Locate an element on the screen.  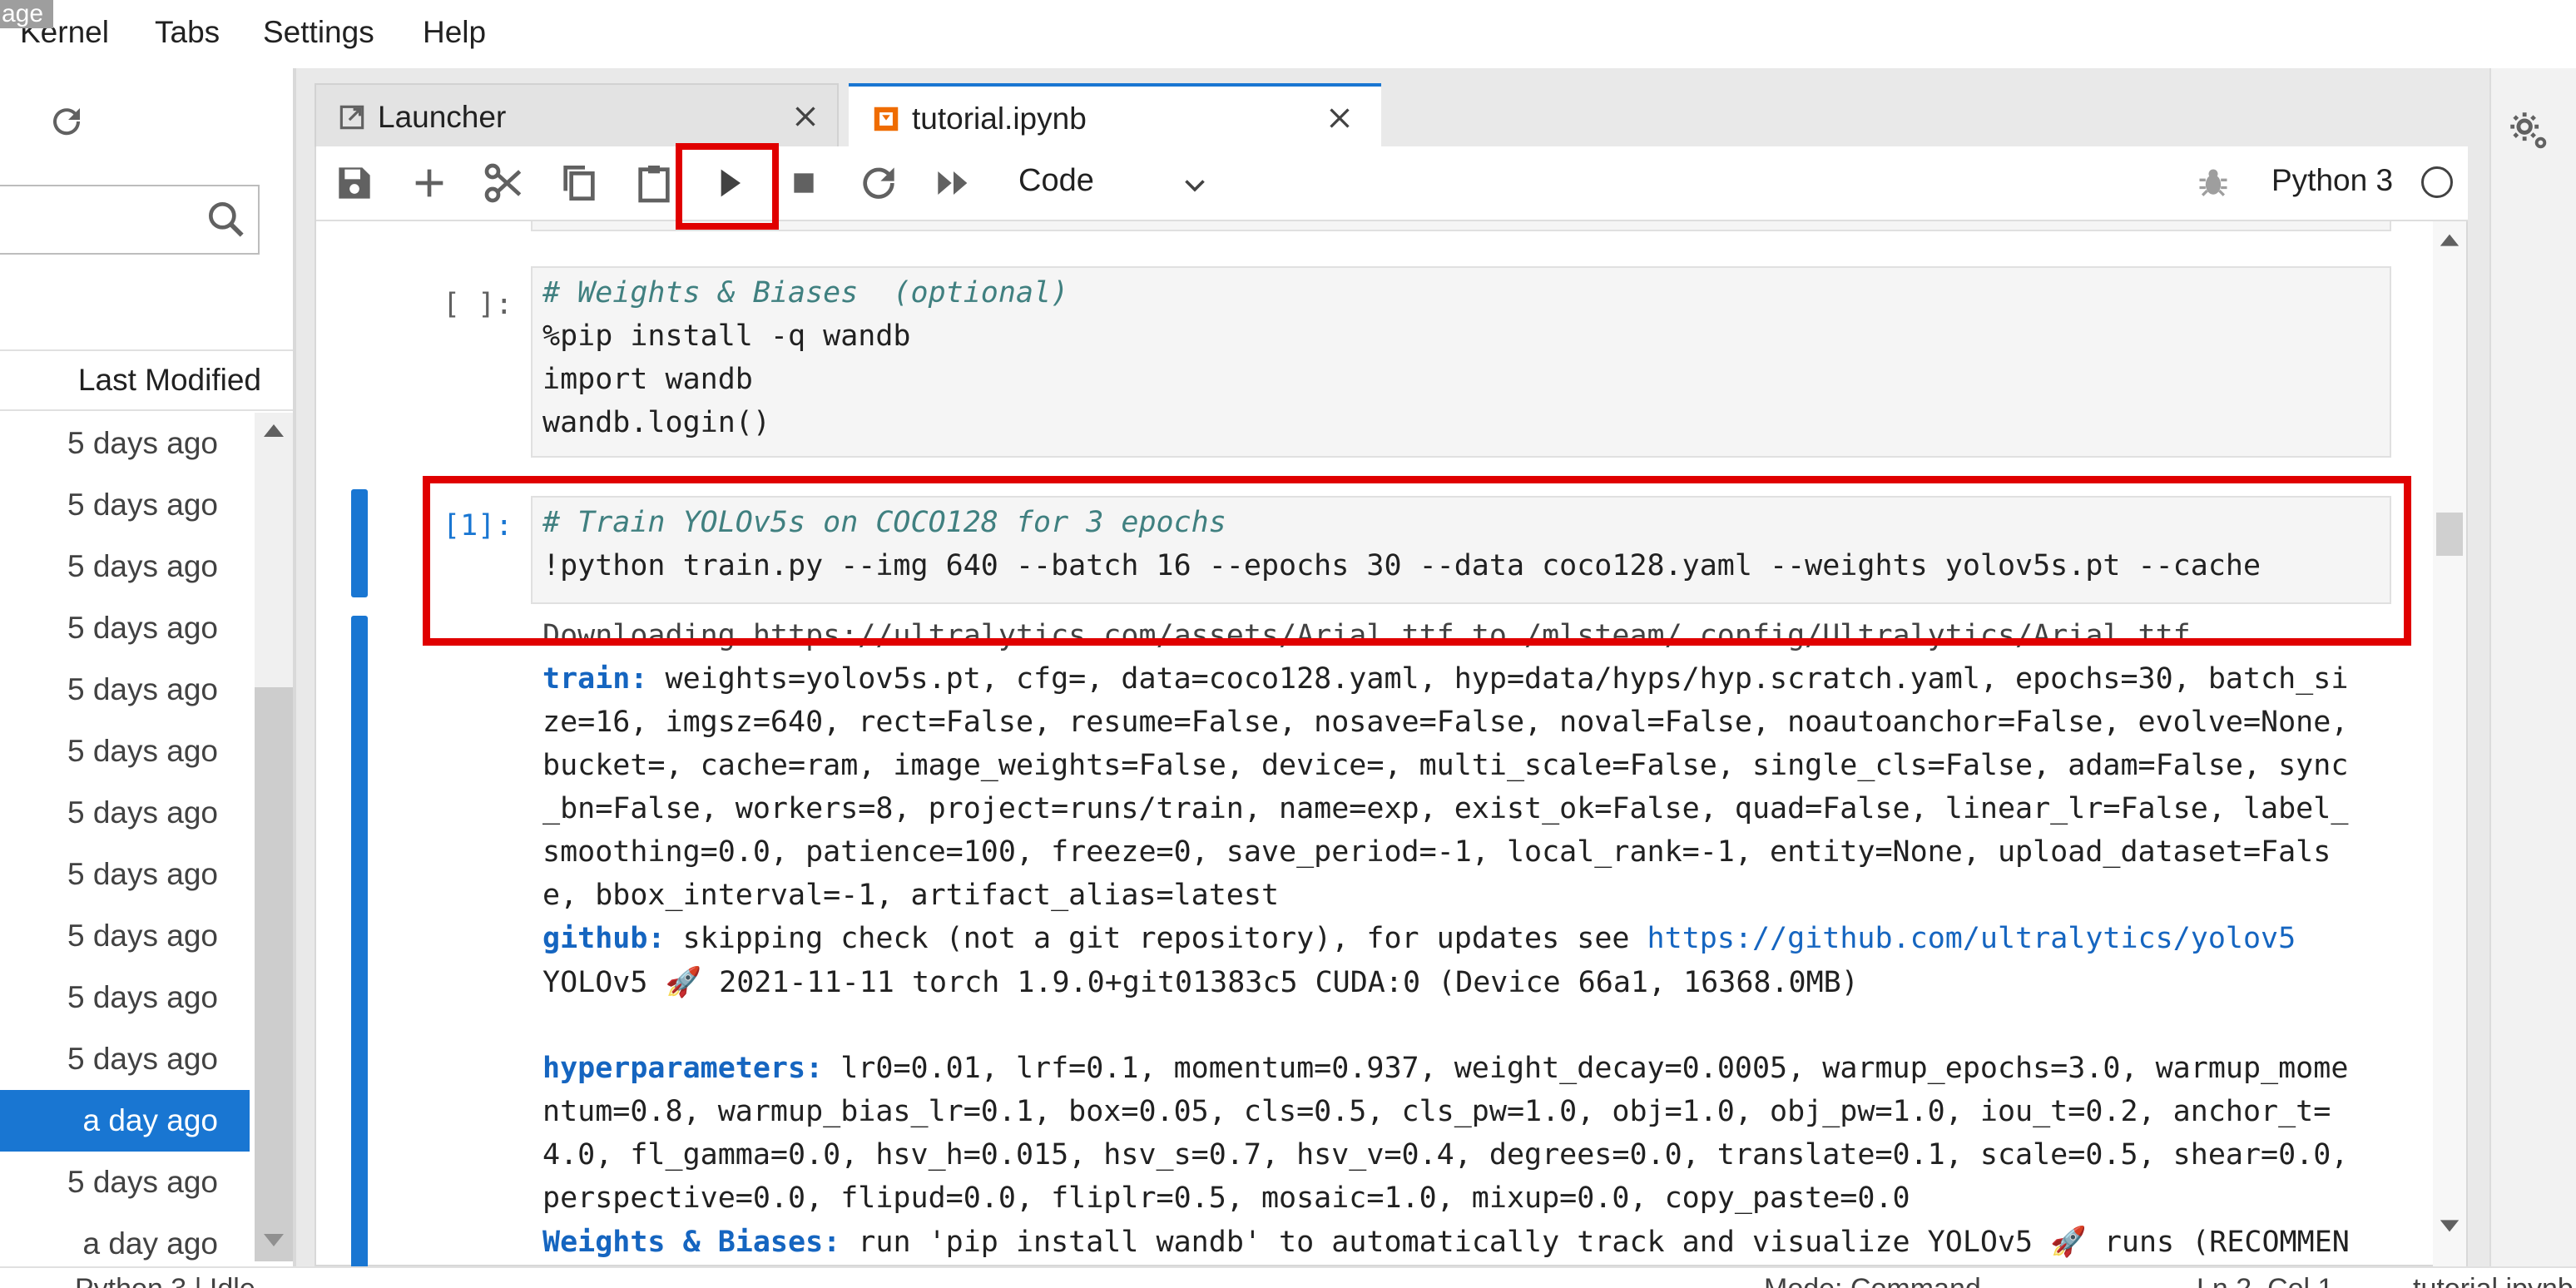
kernel-status-indicator is located at coordinates (2437, 182).